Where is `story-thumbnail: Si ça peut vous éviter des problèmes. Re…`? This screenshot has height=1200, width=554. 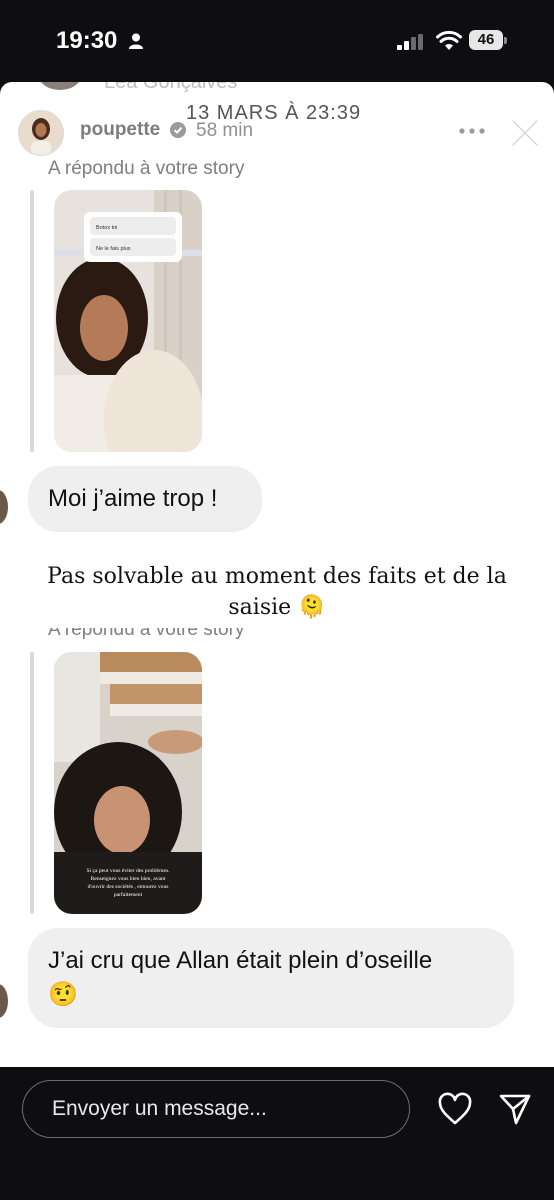 story-thumbnail: Si ça peut vous éviter des problèmes. Re… is located at coordinates (128, 783).